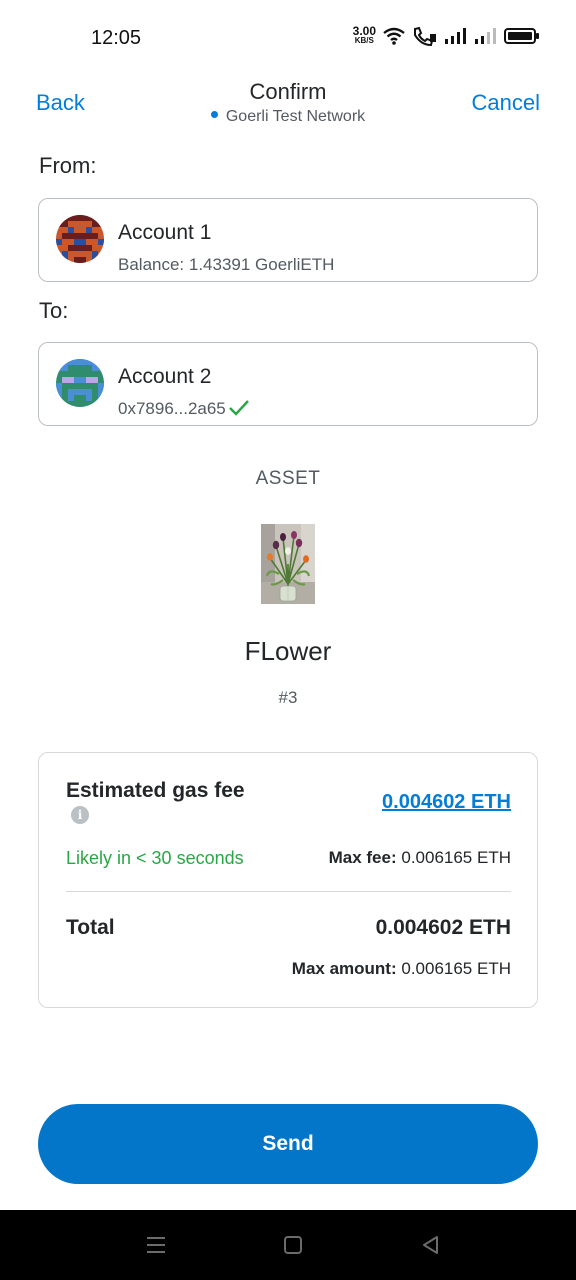  What do you see at coordinates (90, 927) in the screenshot?
I see `total-label: Total` at bounding box center [90, 927].